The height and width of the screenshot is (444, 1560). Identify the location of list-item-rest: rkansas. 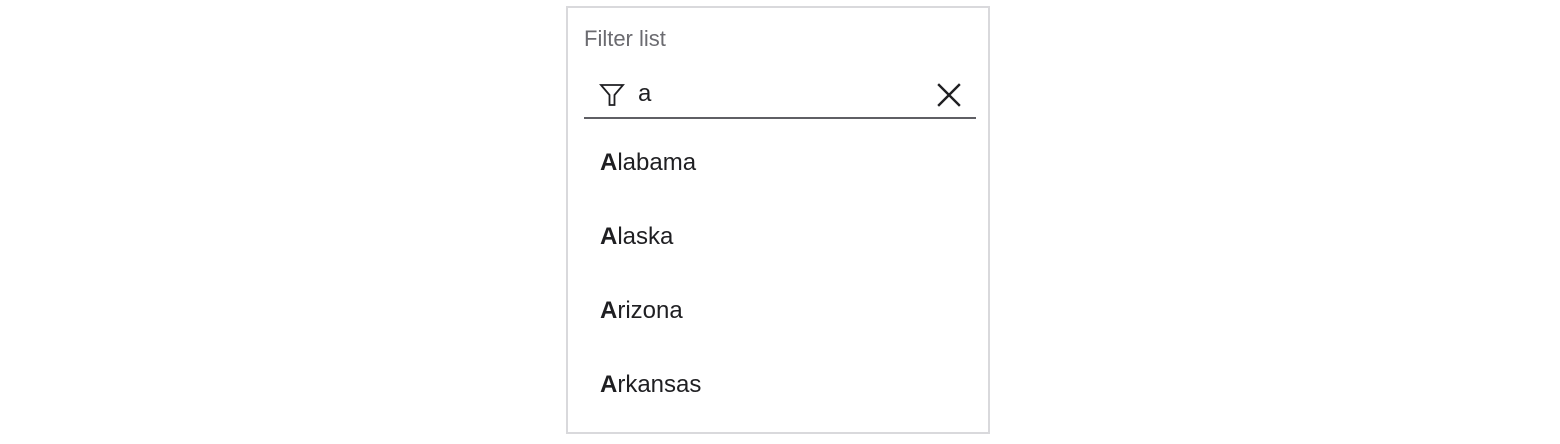
(659, 384).